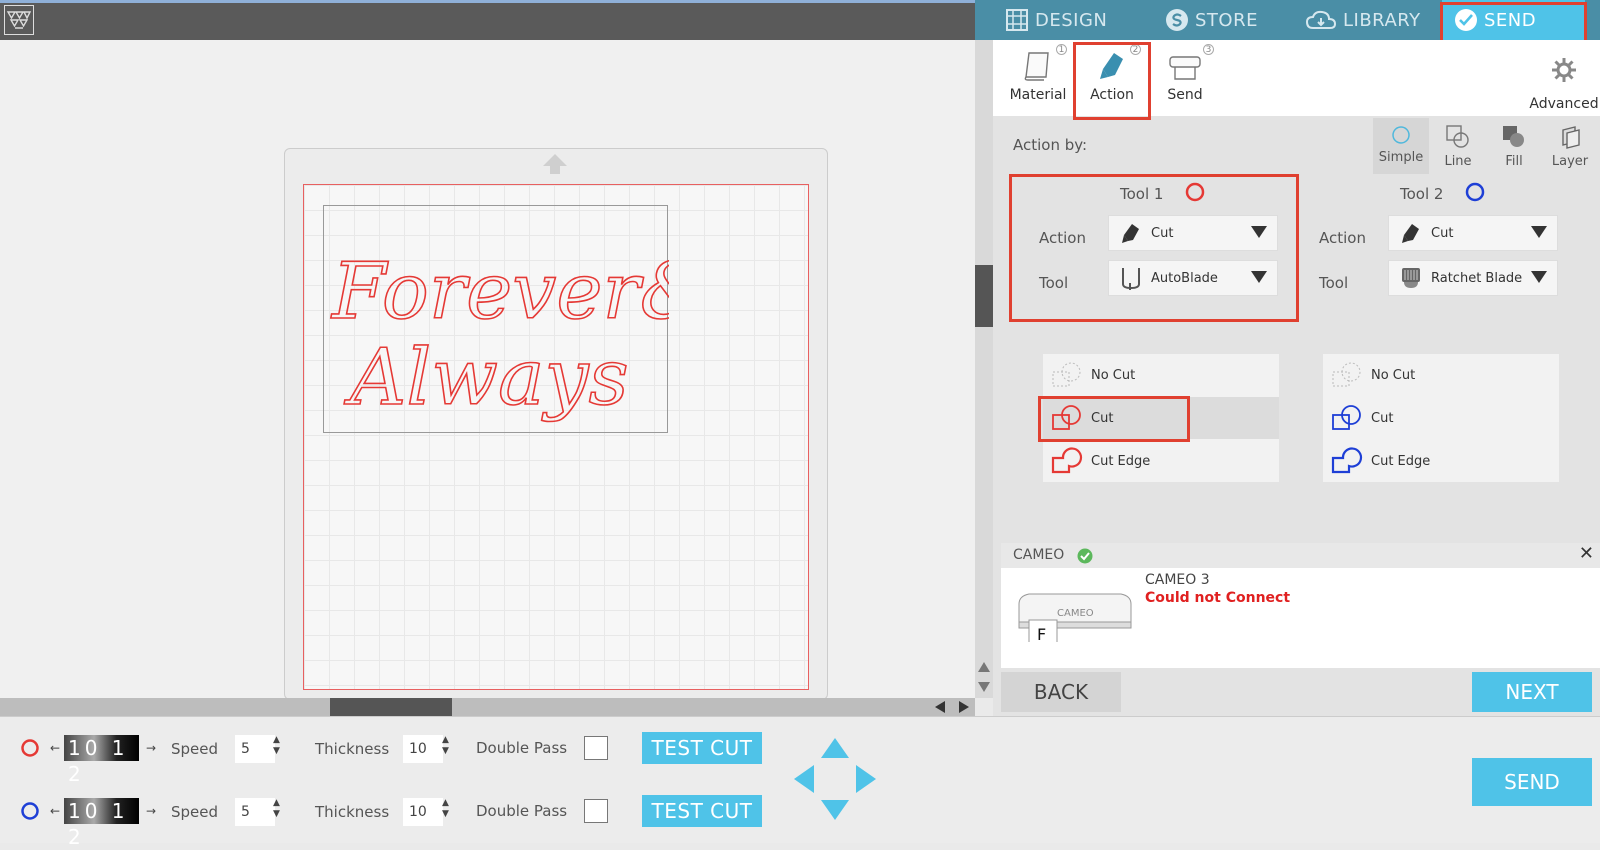  Describe the element at coordinates (1112, 81) in the screenshot. I see `highlight-action-step` at that location.